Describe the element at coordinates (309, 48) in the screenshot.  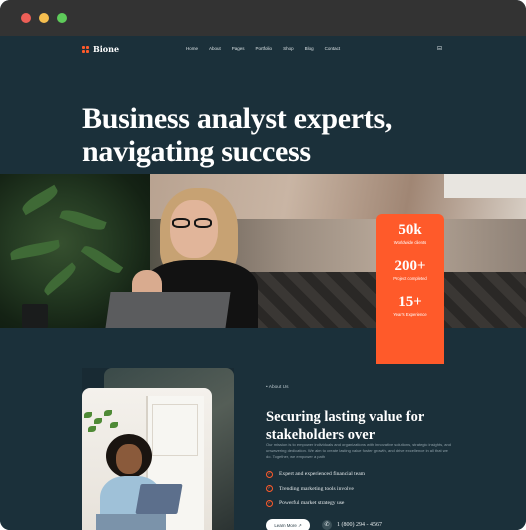
I see `nav-link-blog: Blog` at that location.